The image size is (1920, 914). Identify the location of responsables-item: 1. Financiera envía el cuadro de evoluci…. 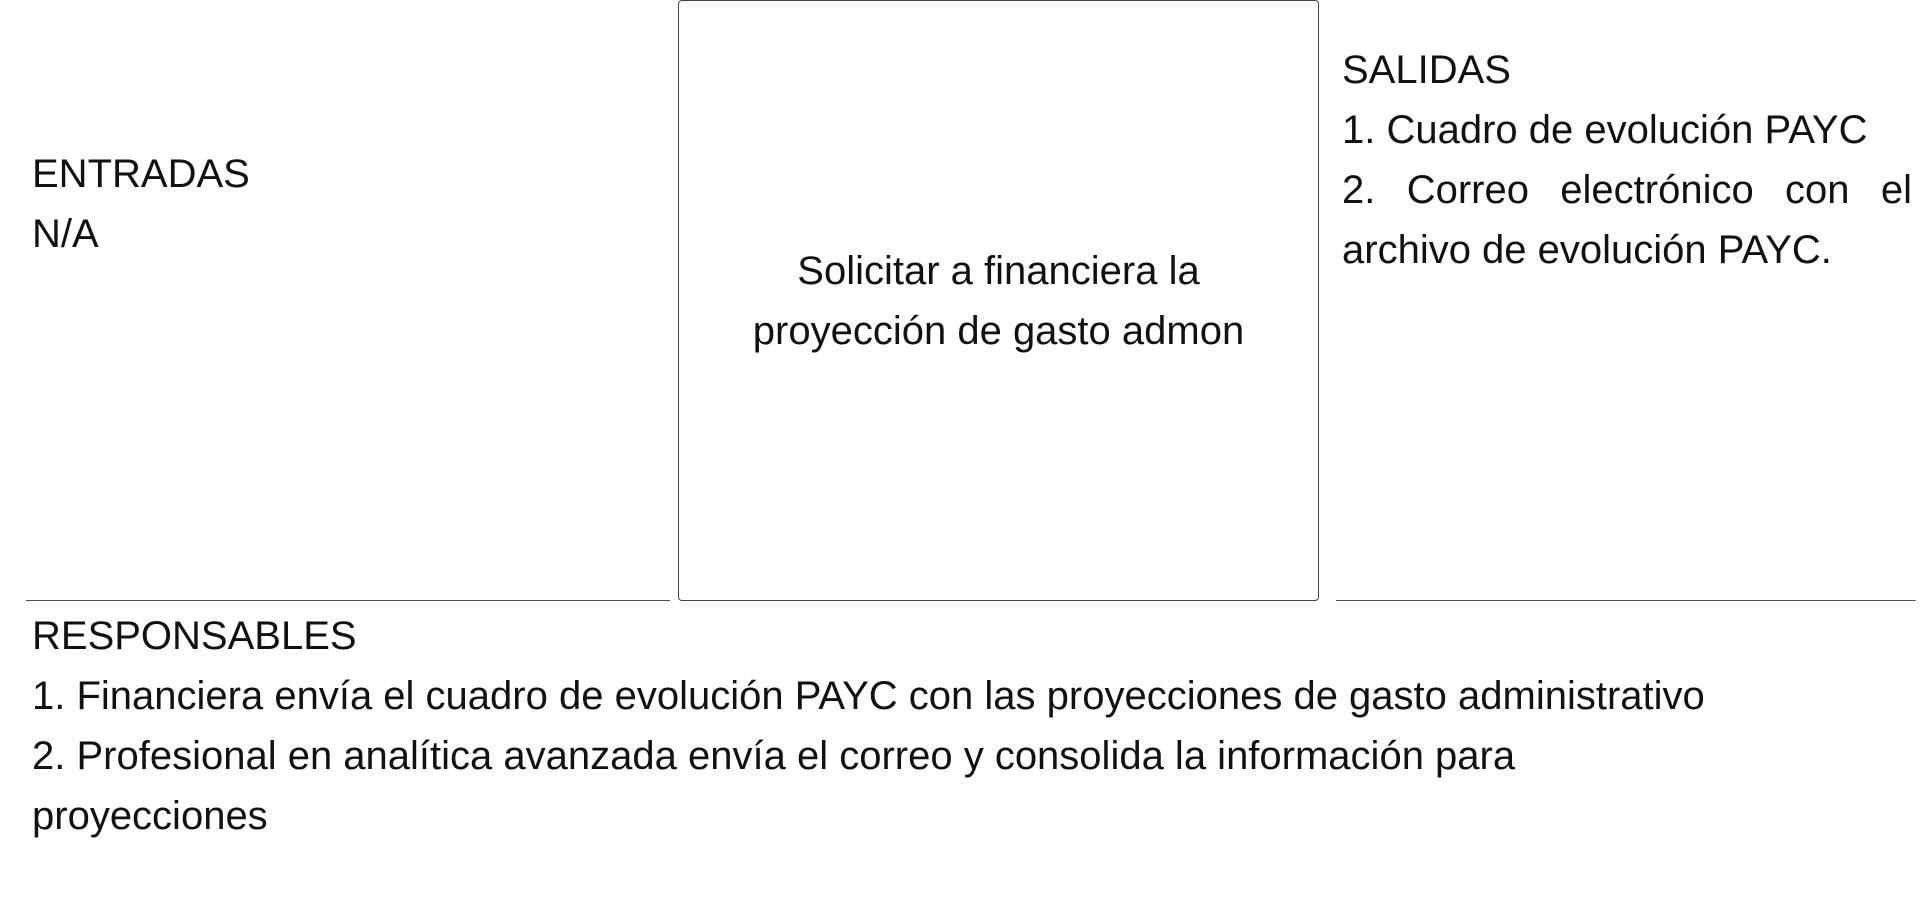
(868, 696).